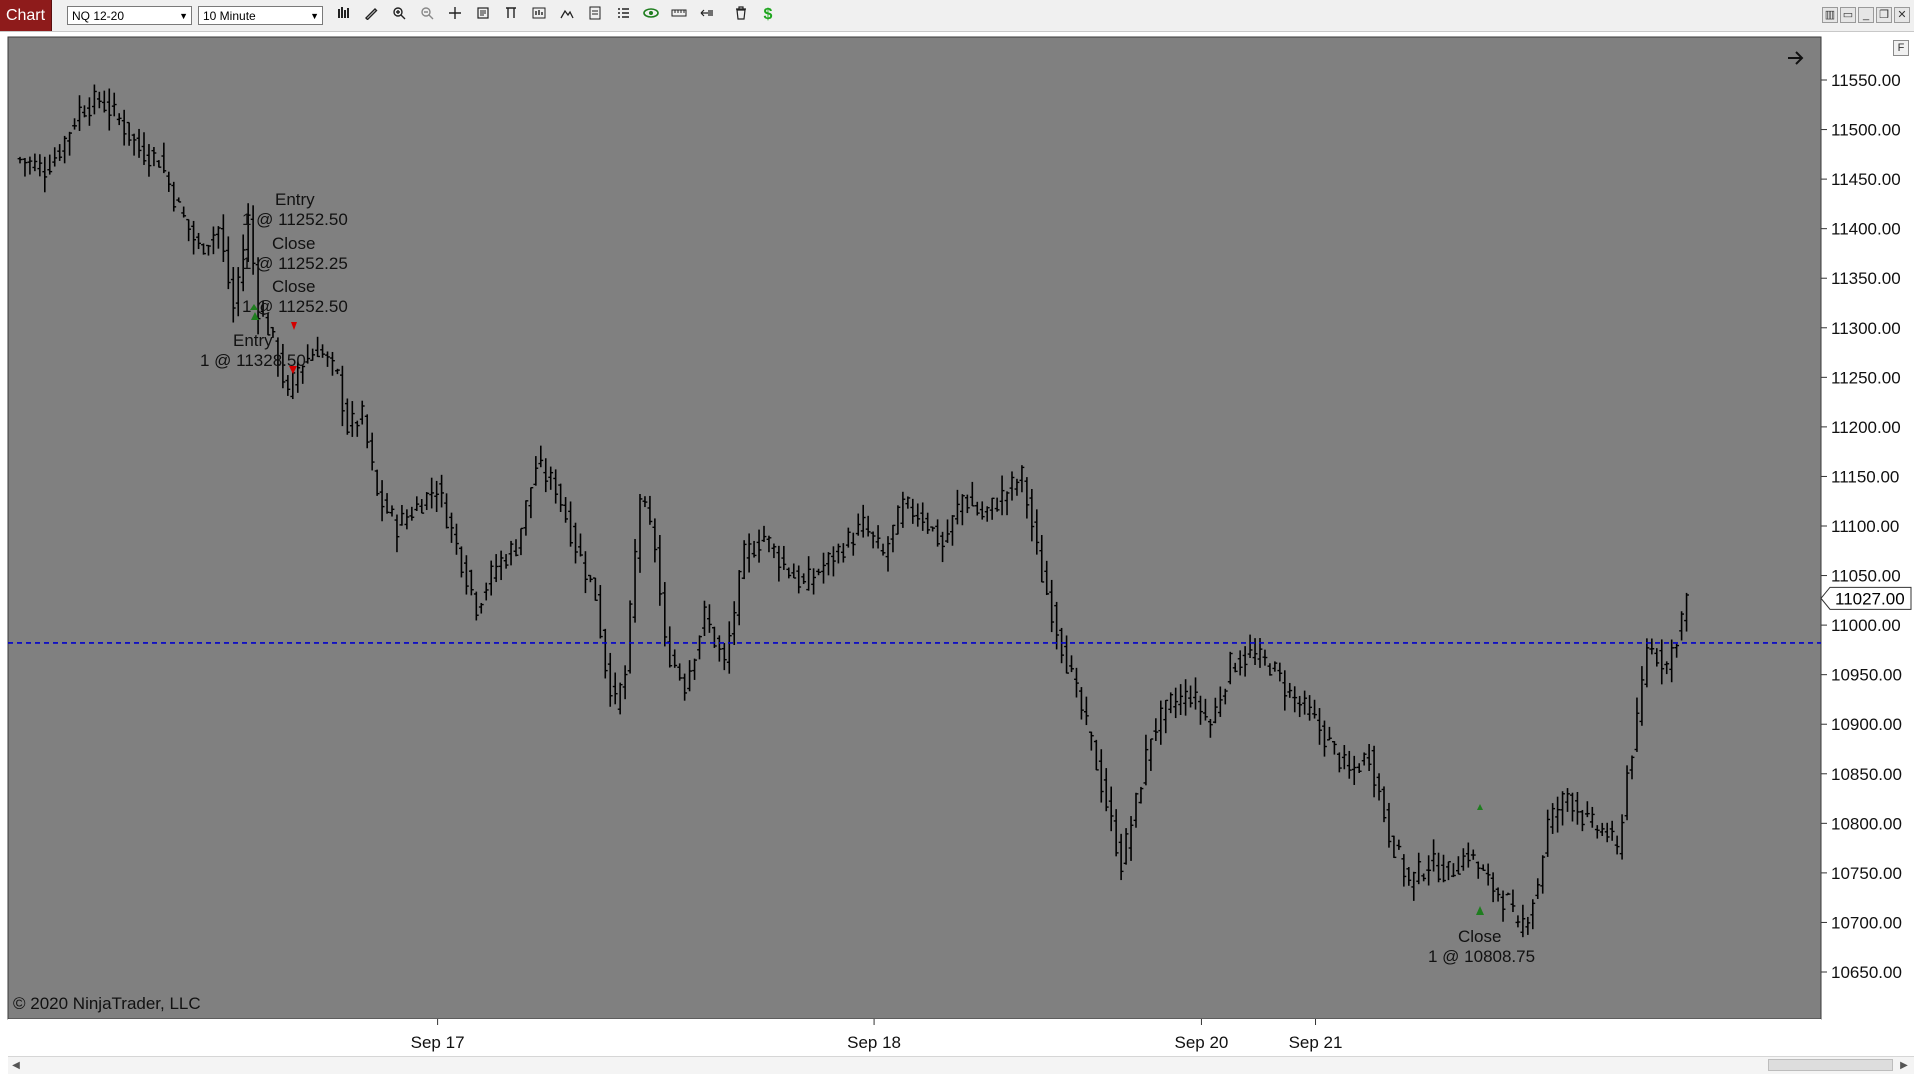  What do you see at coordinates (1481, 956) in the screenshot?
I see `trade-detail: 1 @ 10808.75` at bounding box center [1481, 956].